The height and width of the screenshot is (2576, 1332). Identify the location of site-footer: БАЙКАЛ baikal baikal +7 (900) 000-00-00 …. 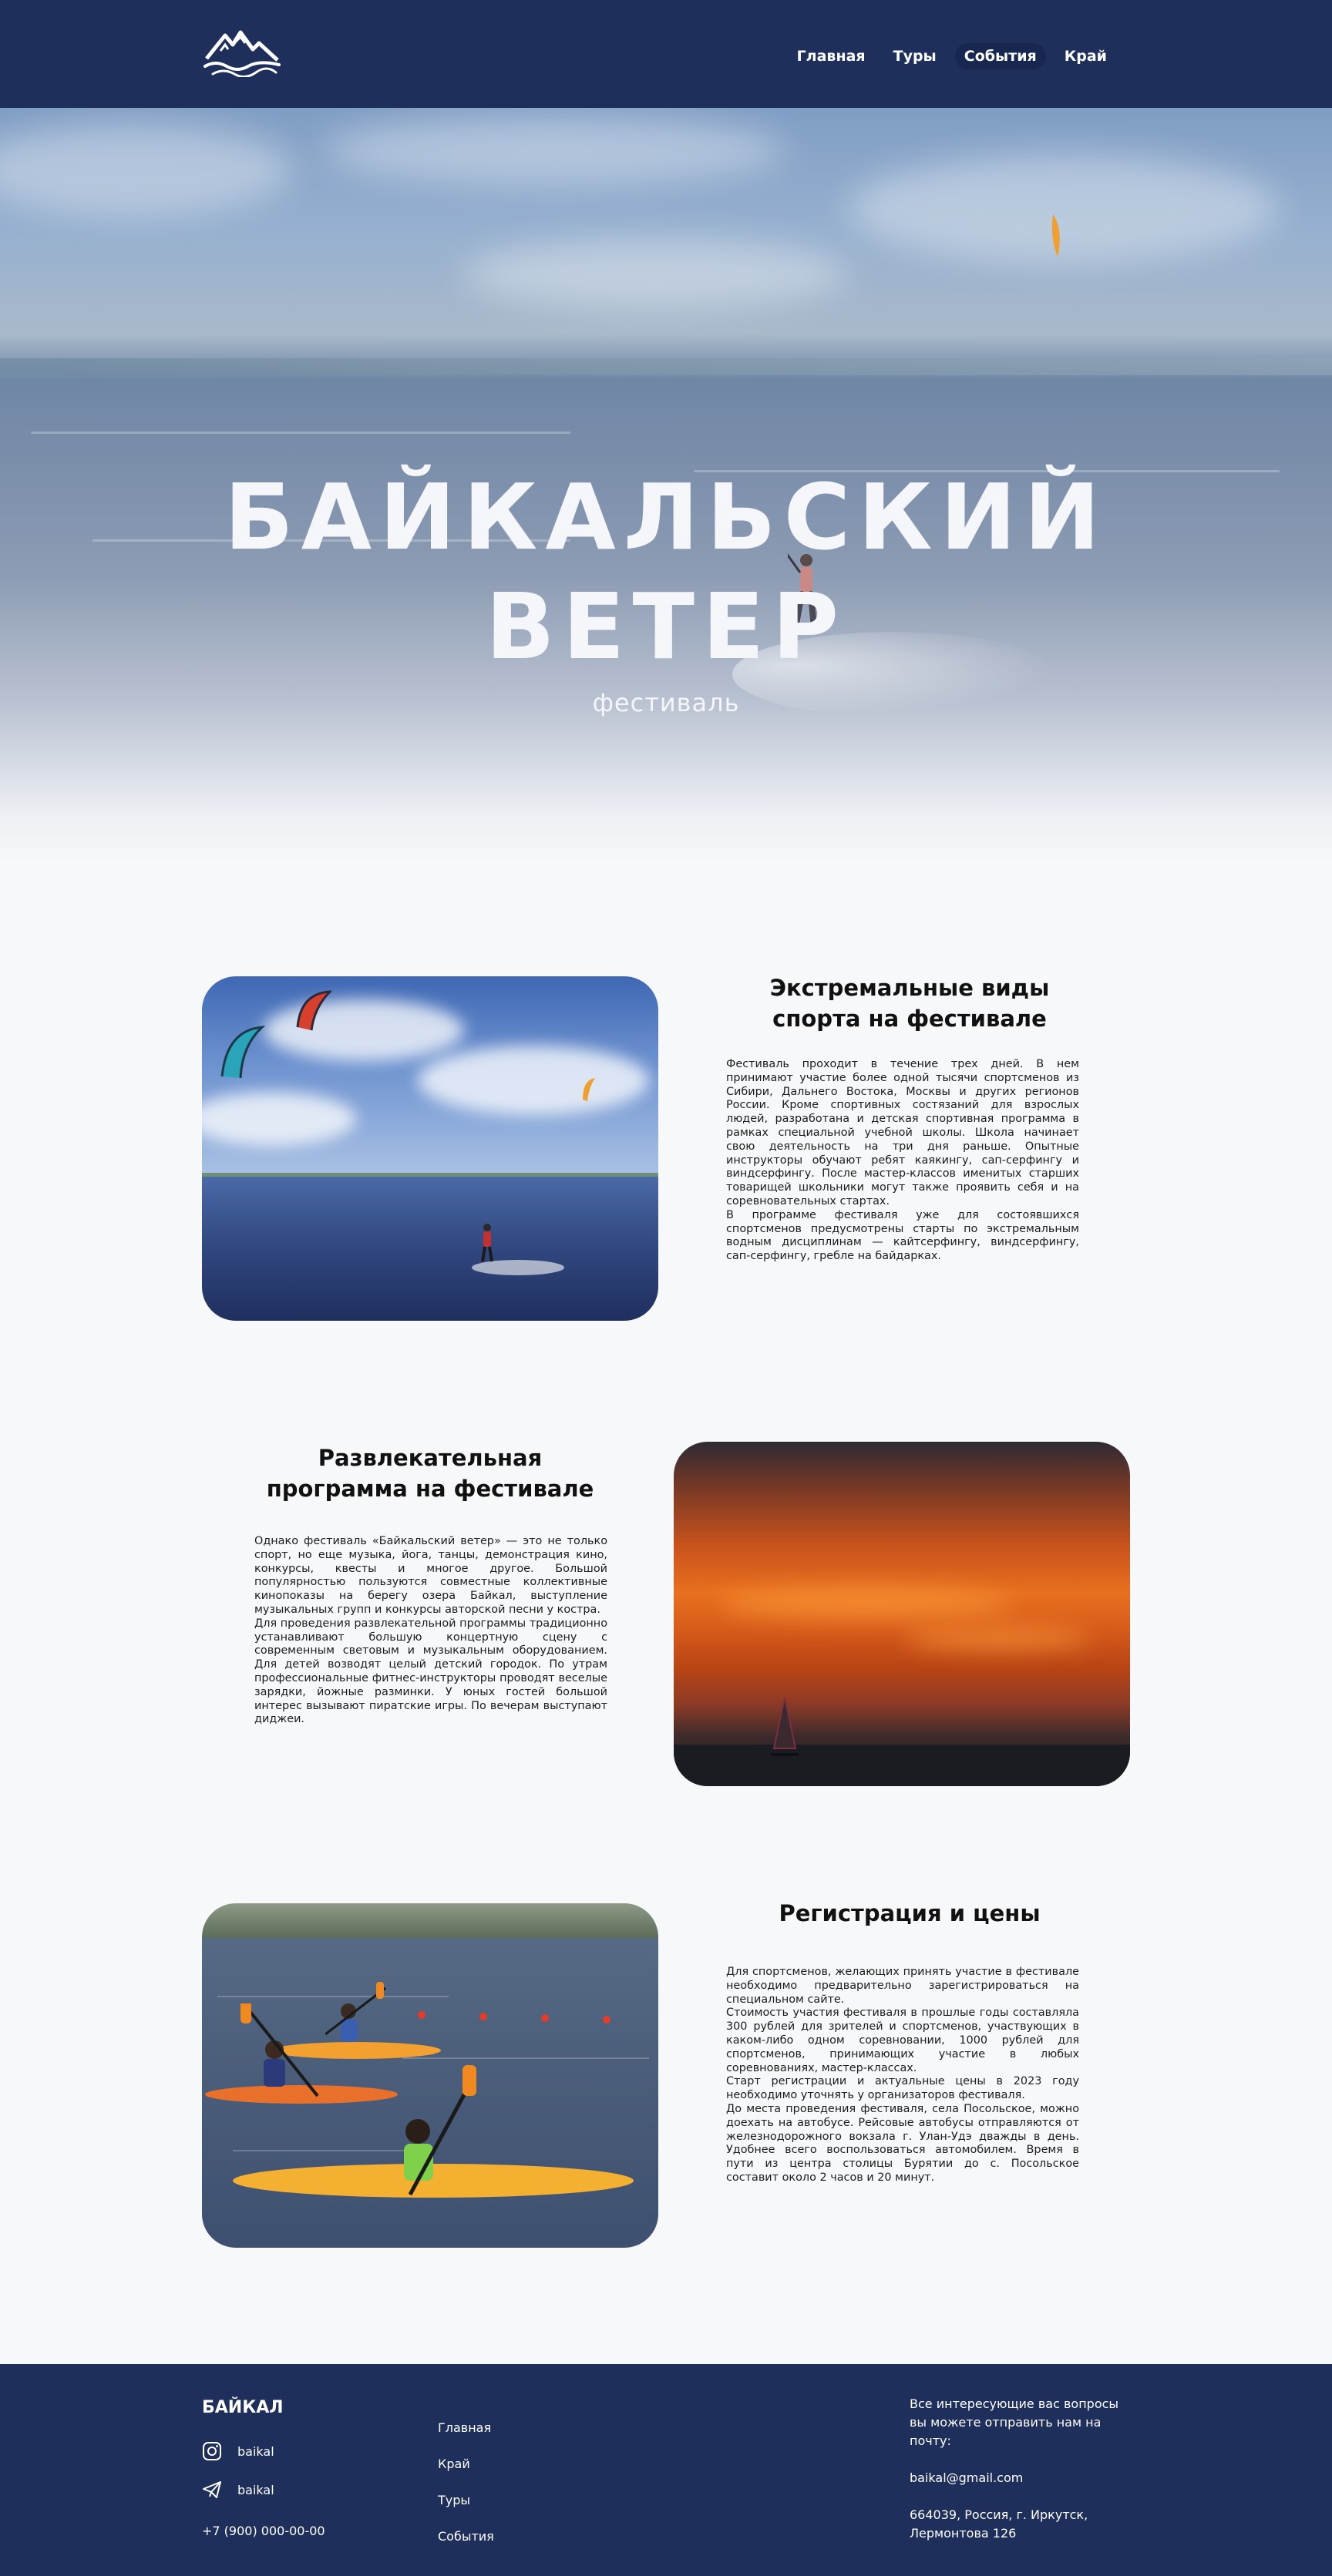
(666, 2470).